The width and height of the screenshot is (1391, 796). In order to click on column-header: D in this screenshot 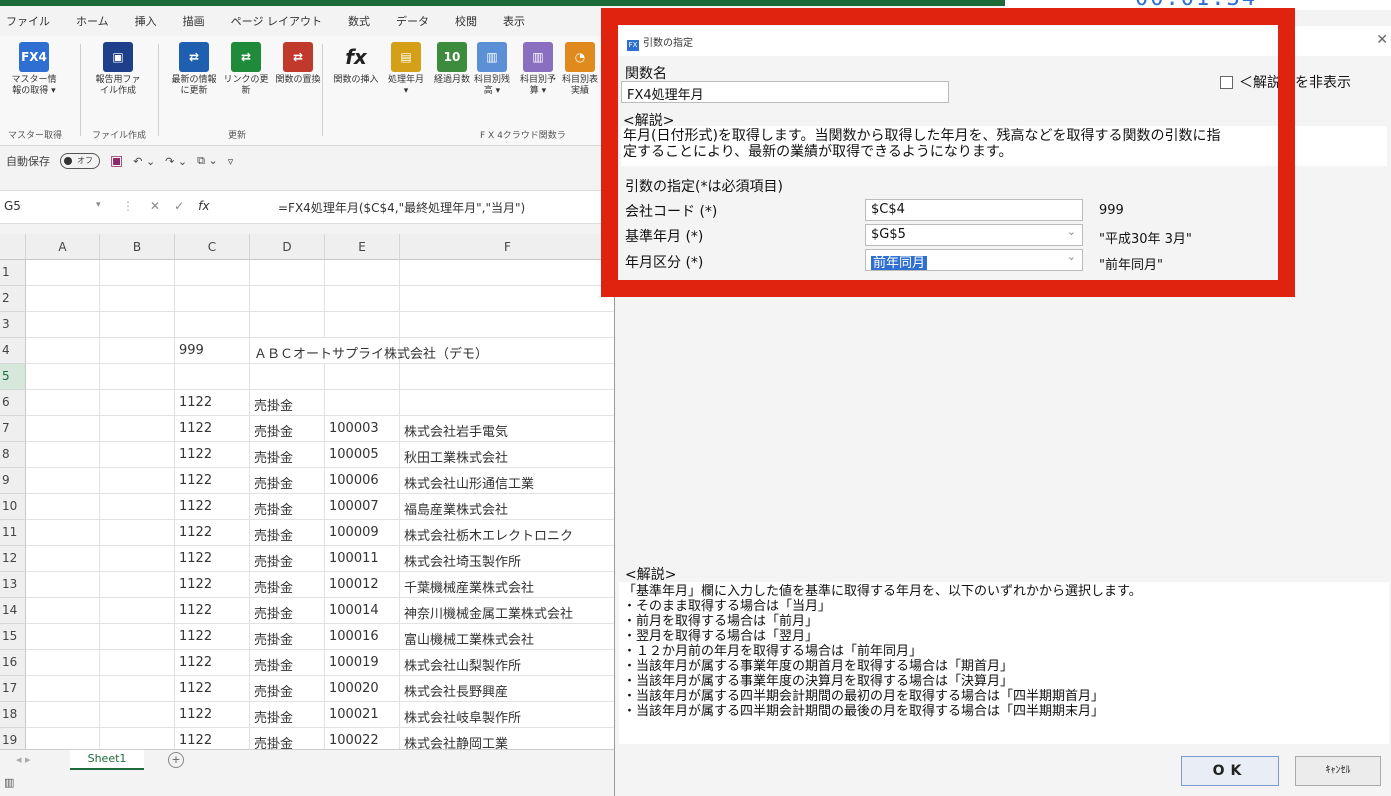, I will do `click(287, 247)`.